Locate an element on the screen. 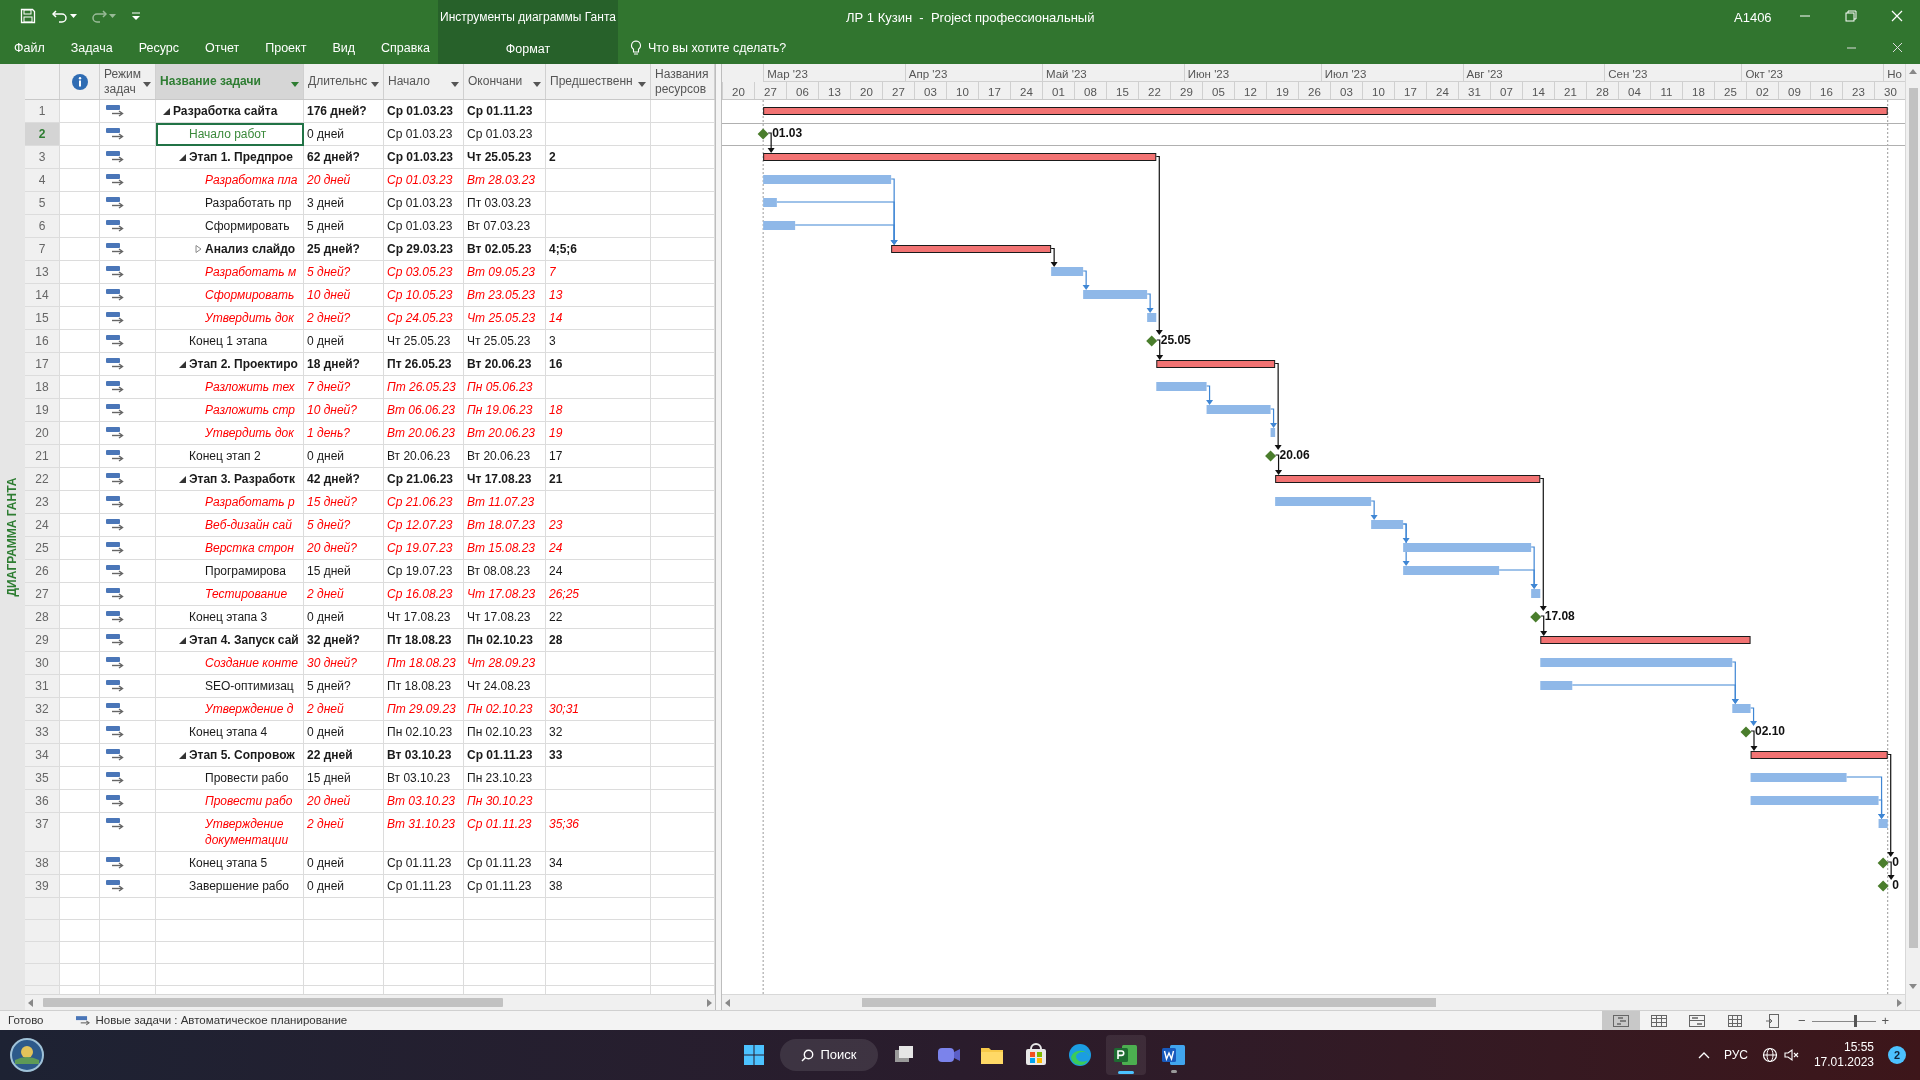 The image size is (1920, 1080). row-number: 14 is located at coordinates (42, 295).